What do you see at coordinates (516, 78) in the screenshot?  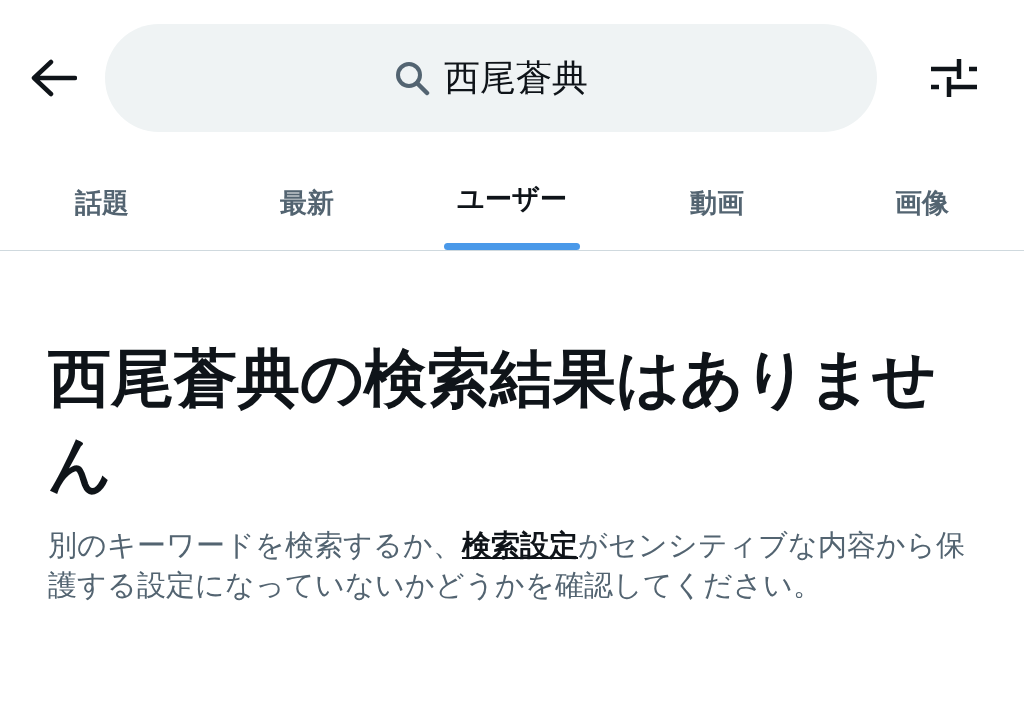 I see `search-query: 西尾蒼典` at bounding box center [516, 78].